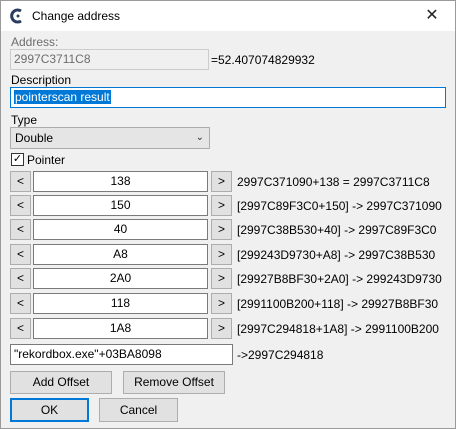  Describe the element at coordinates (338, 329) in the screenshot. I see `offset-result: [2997C294818+1A8] -> 2991100B200` at that location.